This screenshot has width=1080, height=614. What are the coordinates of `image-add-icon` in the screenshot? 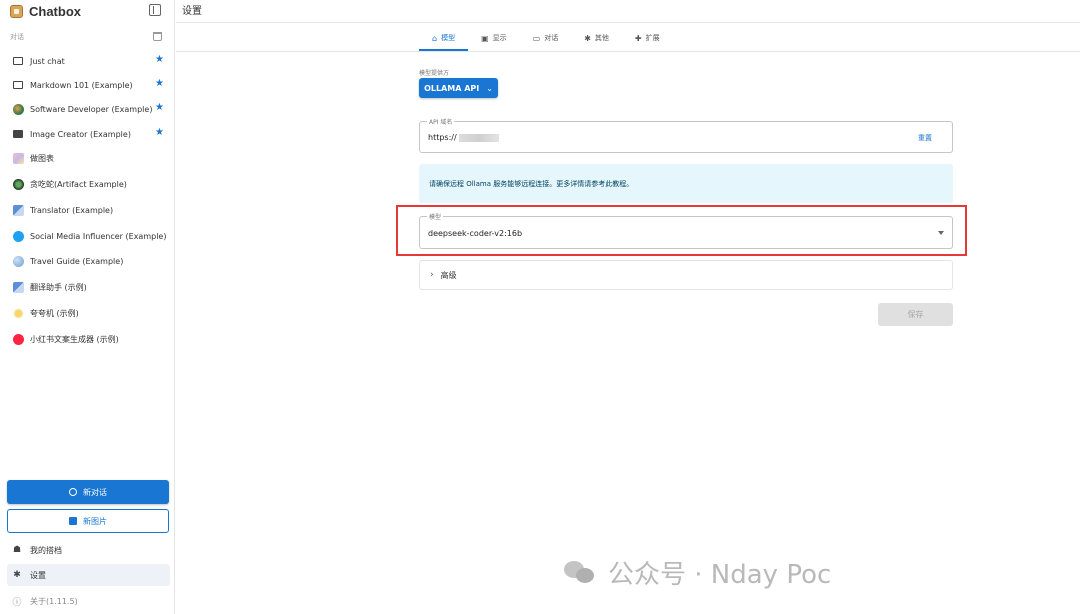 It's located at (73, 521).